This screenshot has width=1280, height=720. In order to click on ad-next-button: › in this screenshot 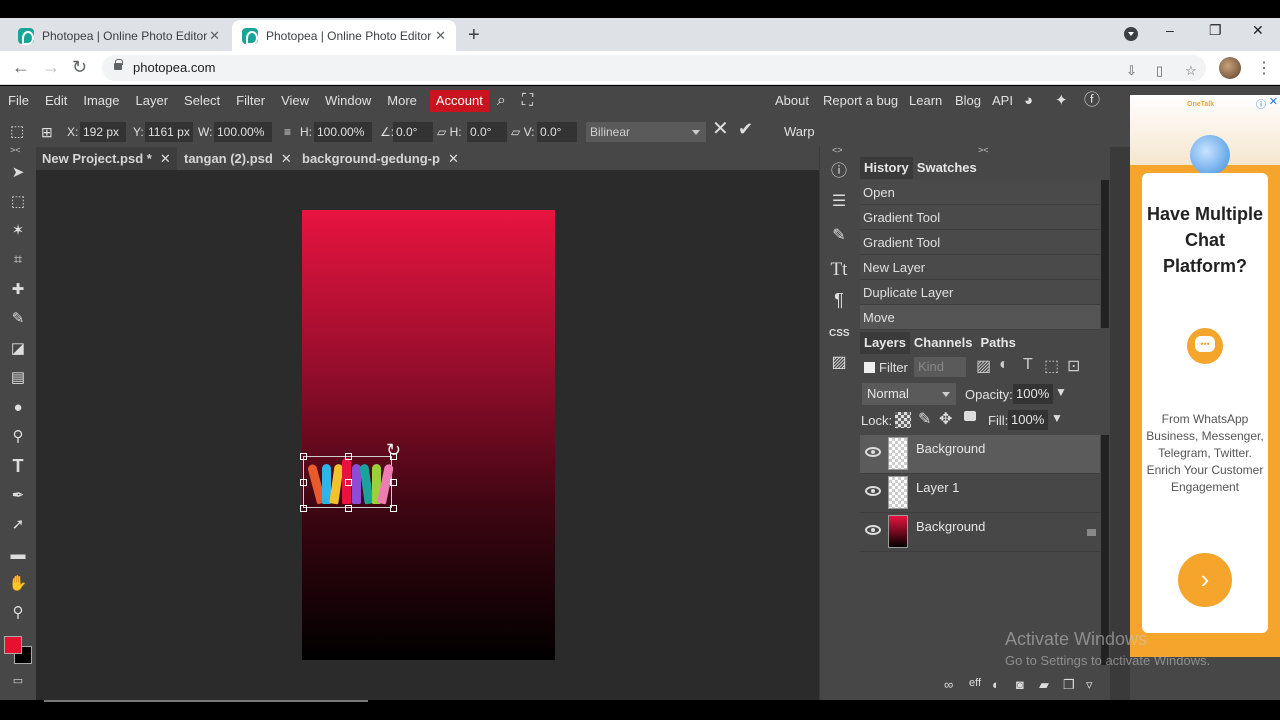, I will do `click(1205, 580)`.